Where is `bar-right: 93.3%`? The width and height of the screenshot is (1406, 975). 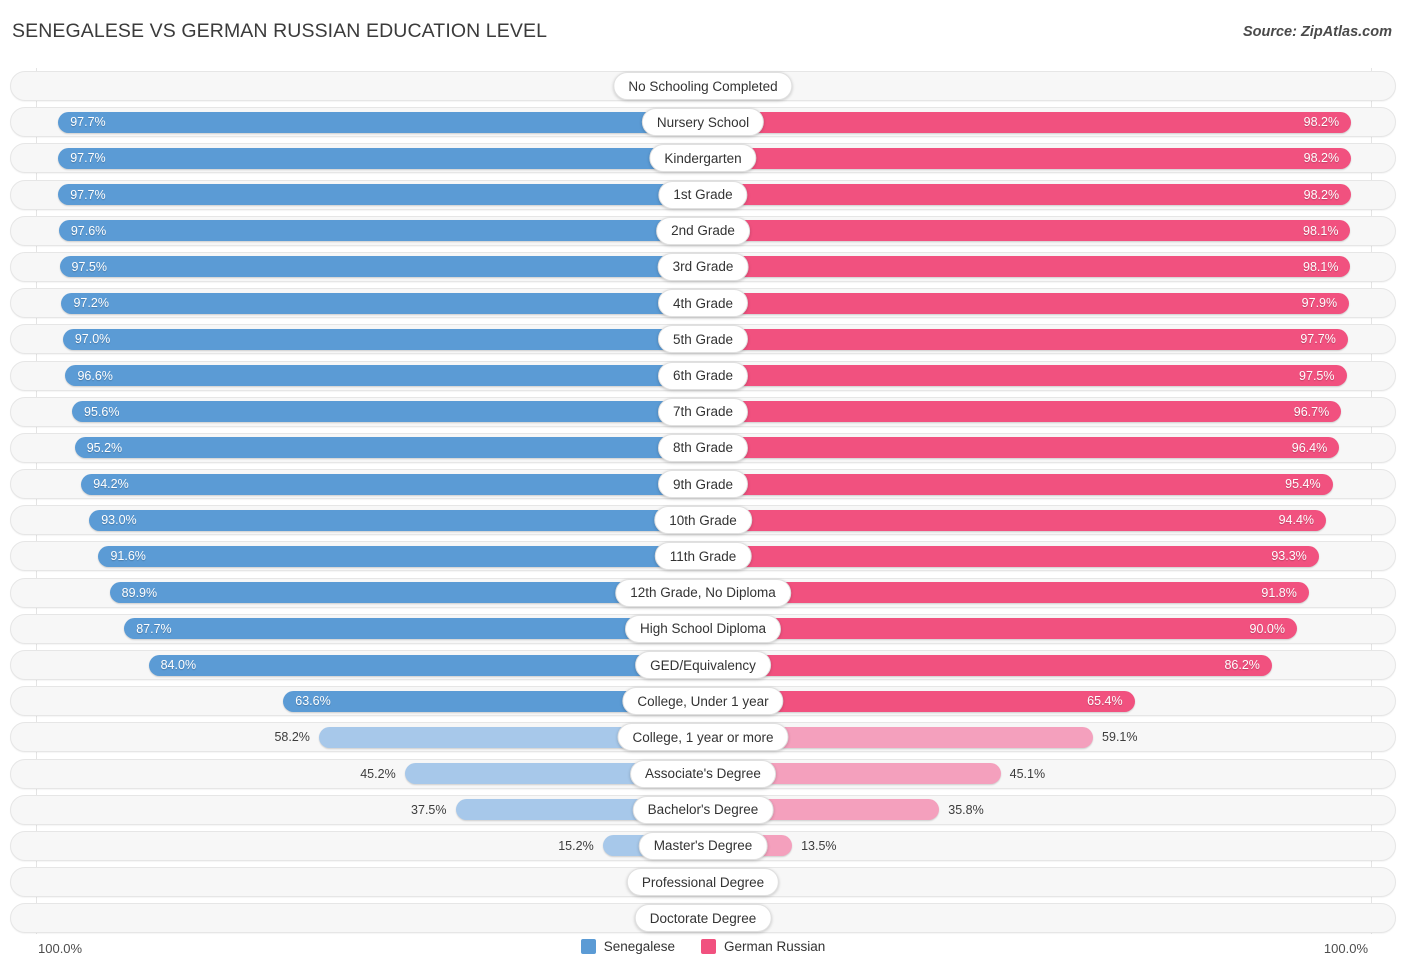 bar-right: 93.3% is located at coordinates (1011, 556).